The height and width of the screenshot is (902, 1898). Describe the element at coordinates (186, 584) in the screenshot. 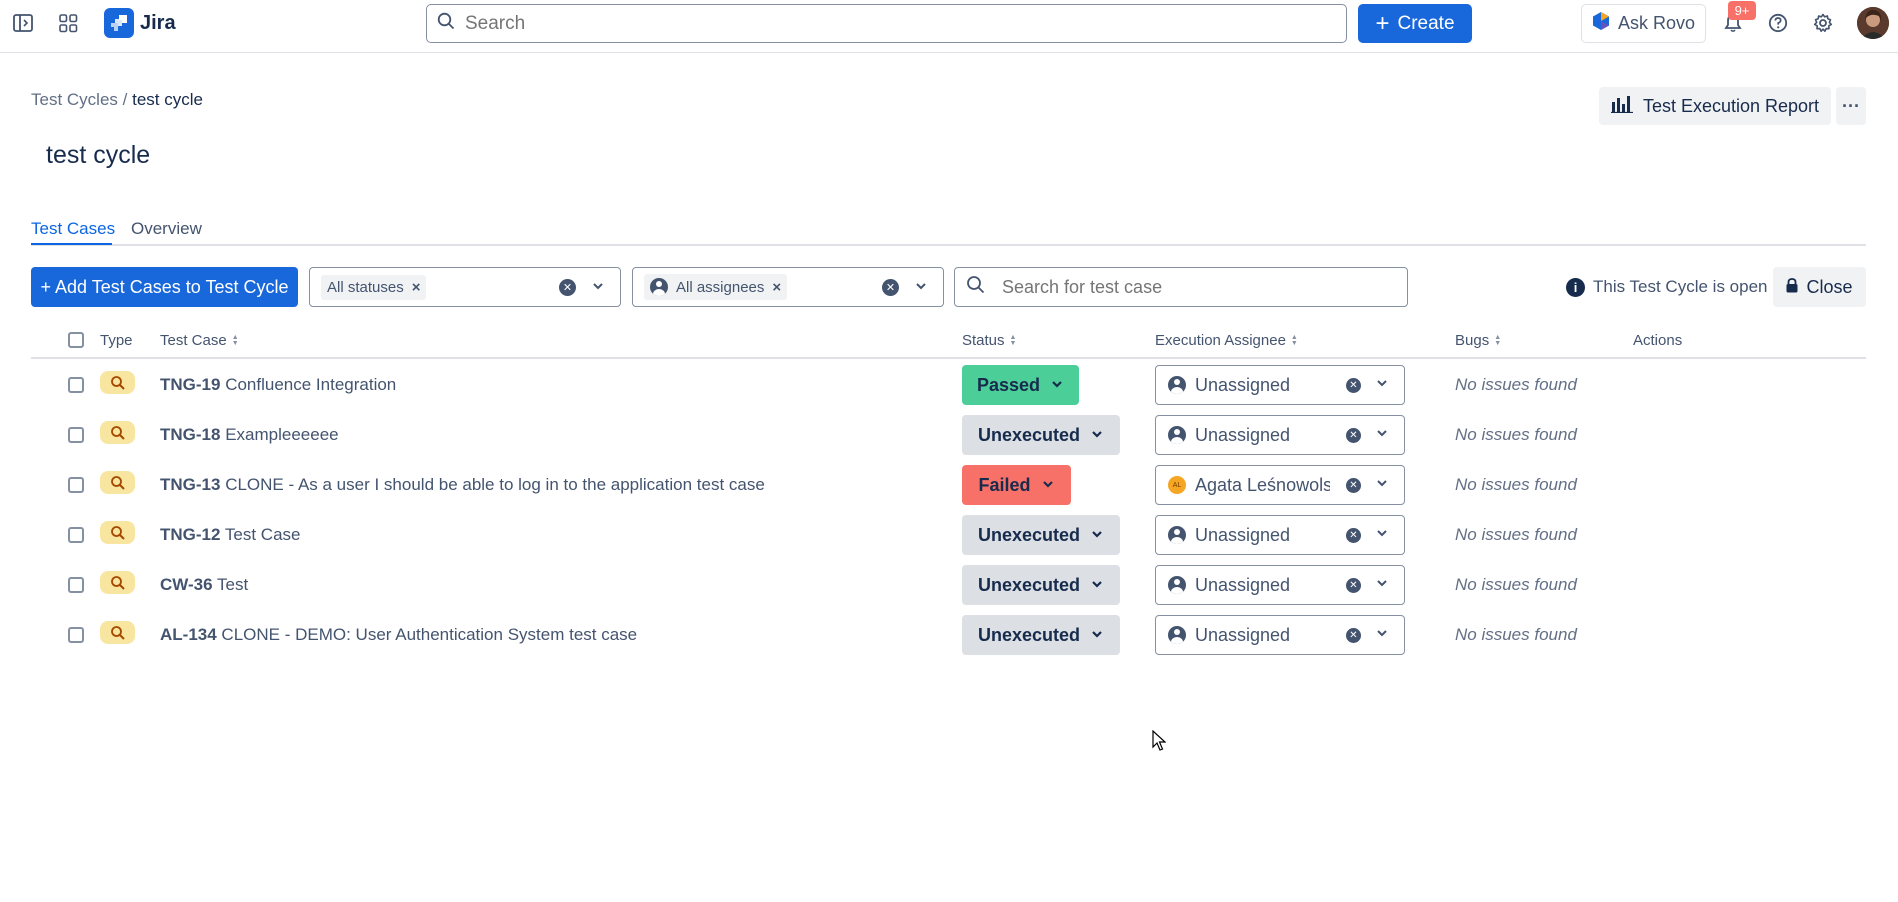

I see `test-case-key: CW-36` at that location.